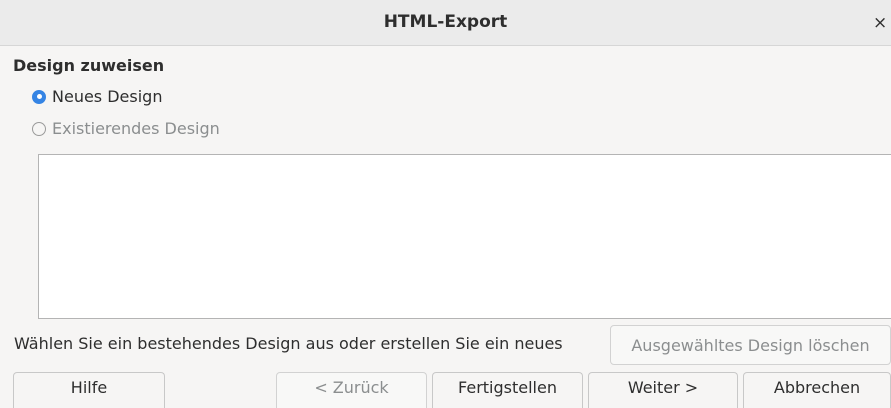 This screenshot has height=408, width=891. What do you see at coordinates (39, 96) in the screenshot?
I see `radio-checked-icon` at bounding box center [39, 96].